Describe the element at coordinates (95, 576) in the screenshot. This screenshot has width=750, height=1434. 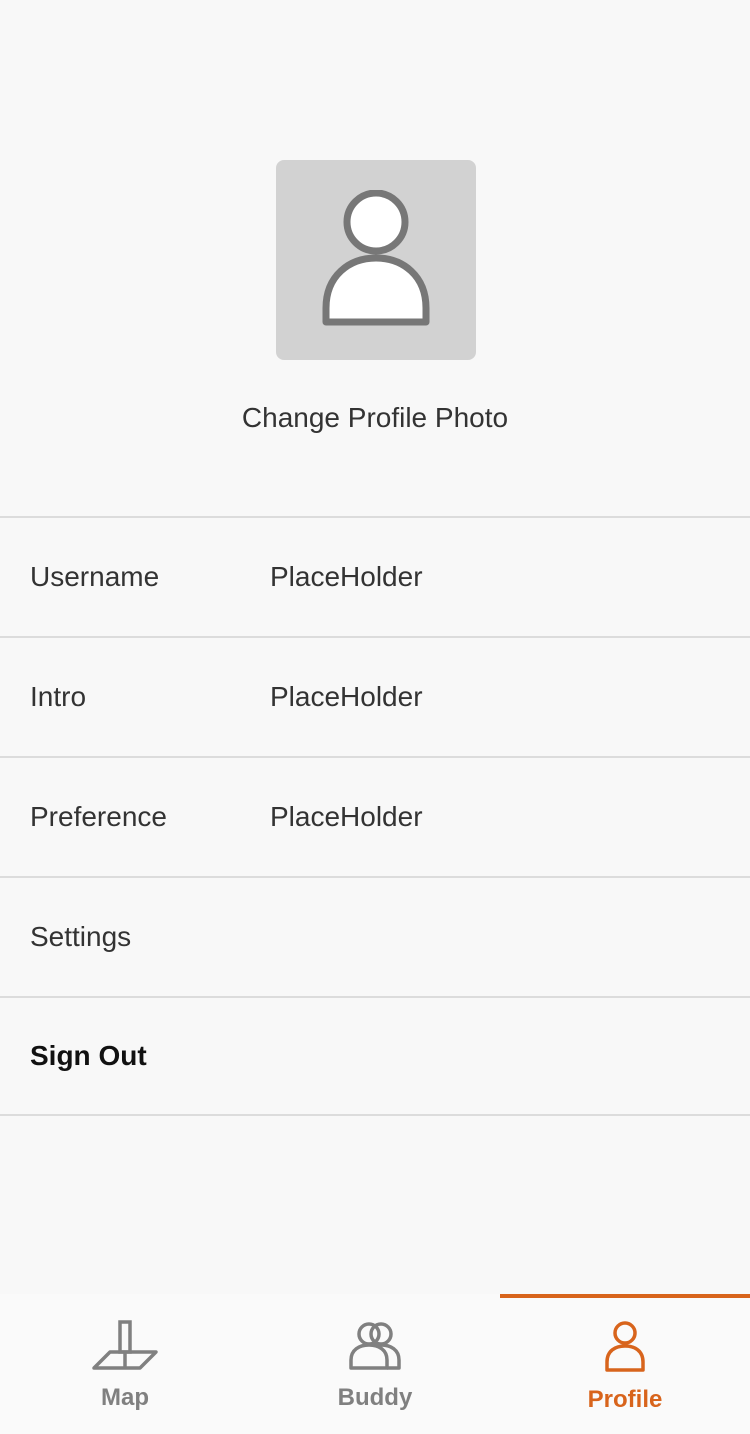
I see `username-label: Username` at that location.